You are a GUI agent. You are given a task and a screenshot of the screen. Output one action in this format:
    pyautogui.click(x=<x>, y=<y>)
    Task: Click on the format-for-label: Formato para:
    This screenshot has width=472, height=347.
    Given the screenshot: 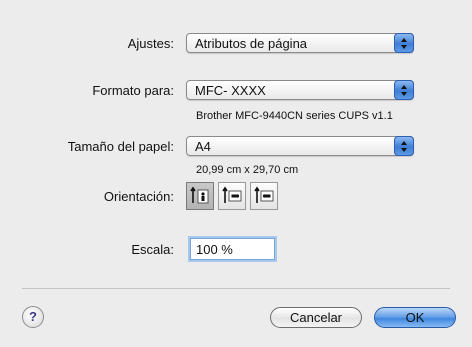 What is the action you would take?
    pyautogui.click(x=133, y=90)
    